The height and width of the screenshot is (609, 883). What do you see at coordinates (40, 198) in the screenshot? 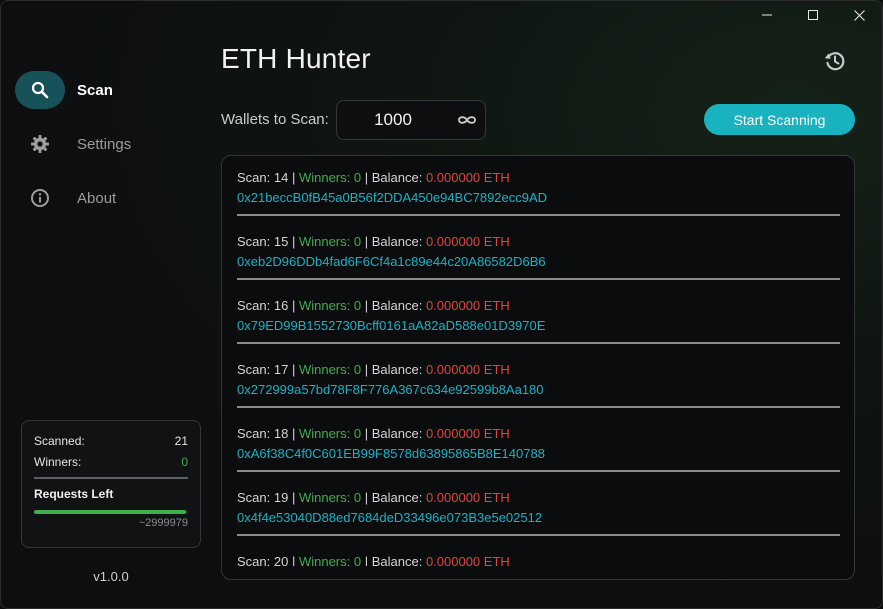
I see `info-icon` at bounding box center [40, 198].